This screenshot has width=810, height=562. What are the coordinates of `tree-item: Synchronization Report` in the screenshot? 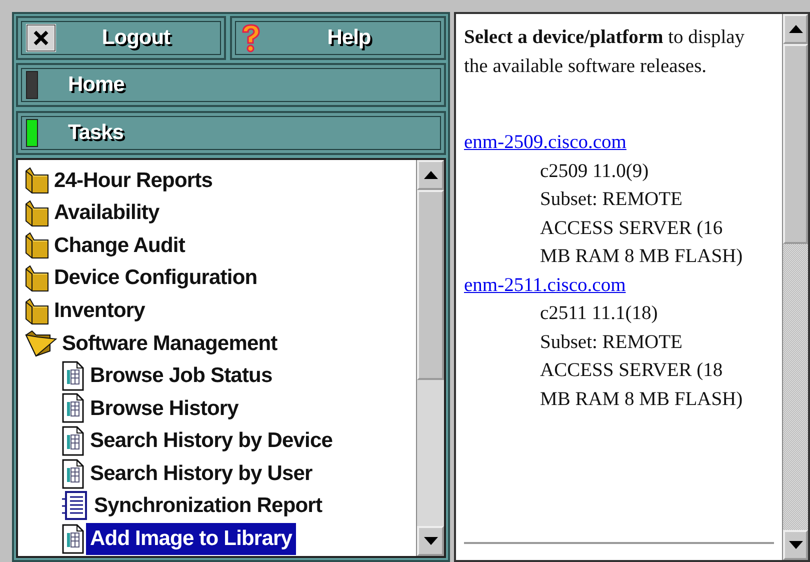 It's located at (208, 506).